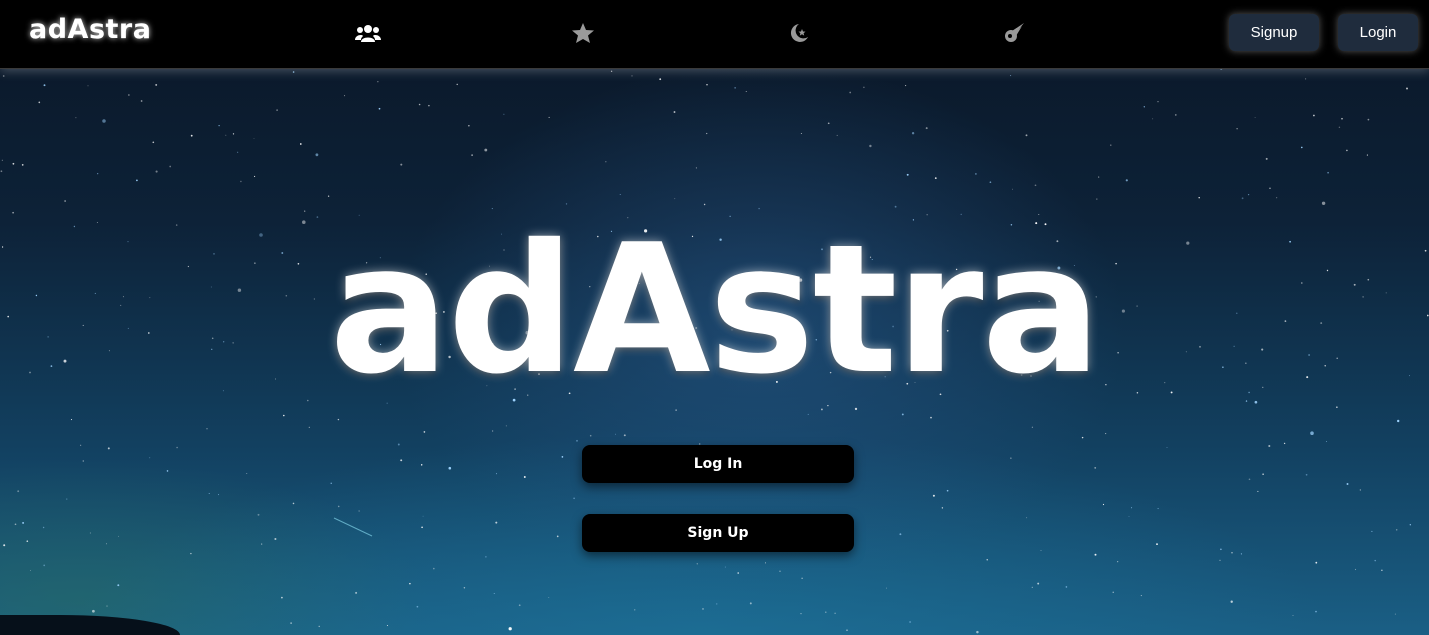 Image resolution: width=1429 pixels, height=635 pixels. I want to click on comet-icon, so click(1014, 33).